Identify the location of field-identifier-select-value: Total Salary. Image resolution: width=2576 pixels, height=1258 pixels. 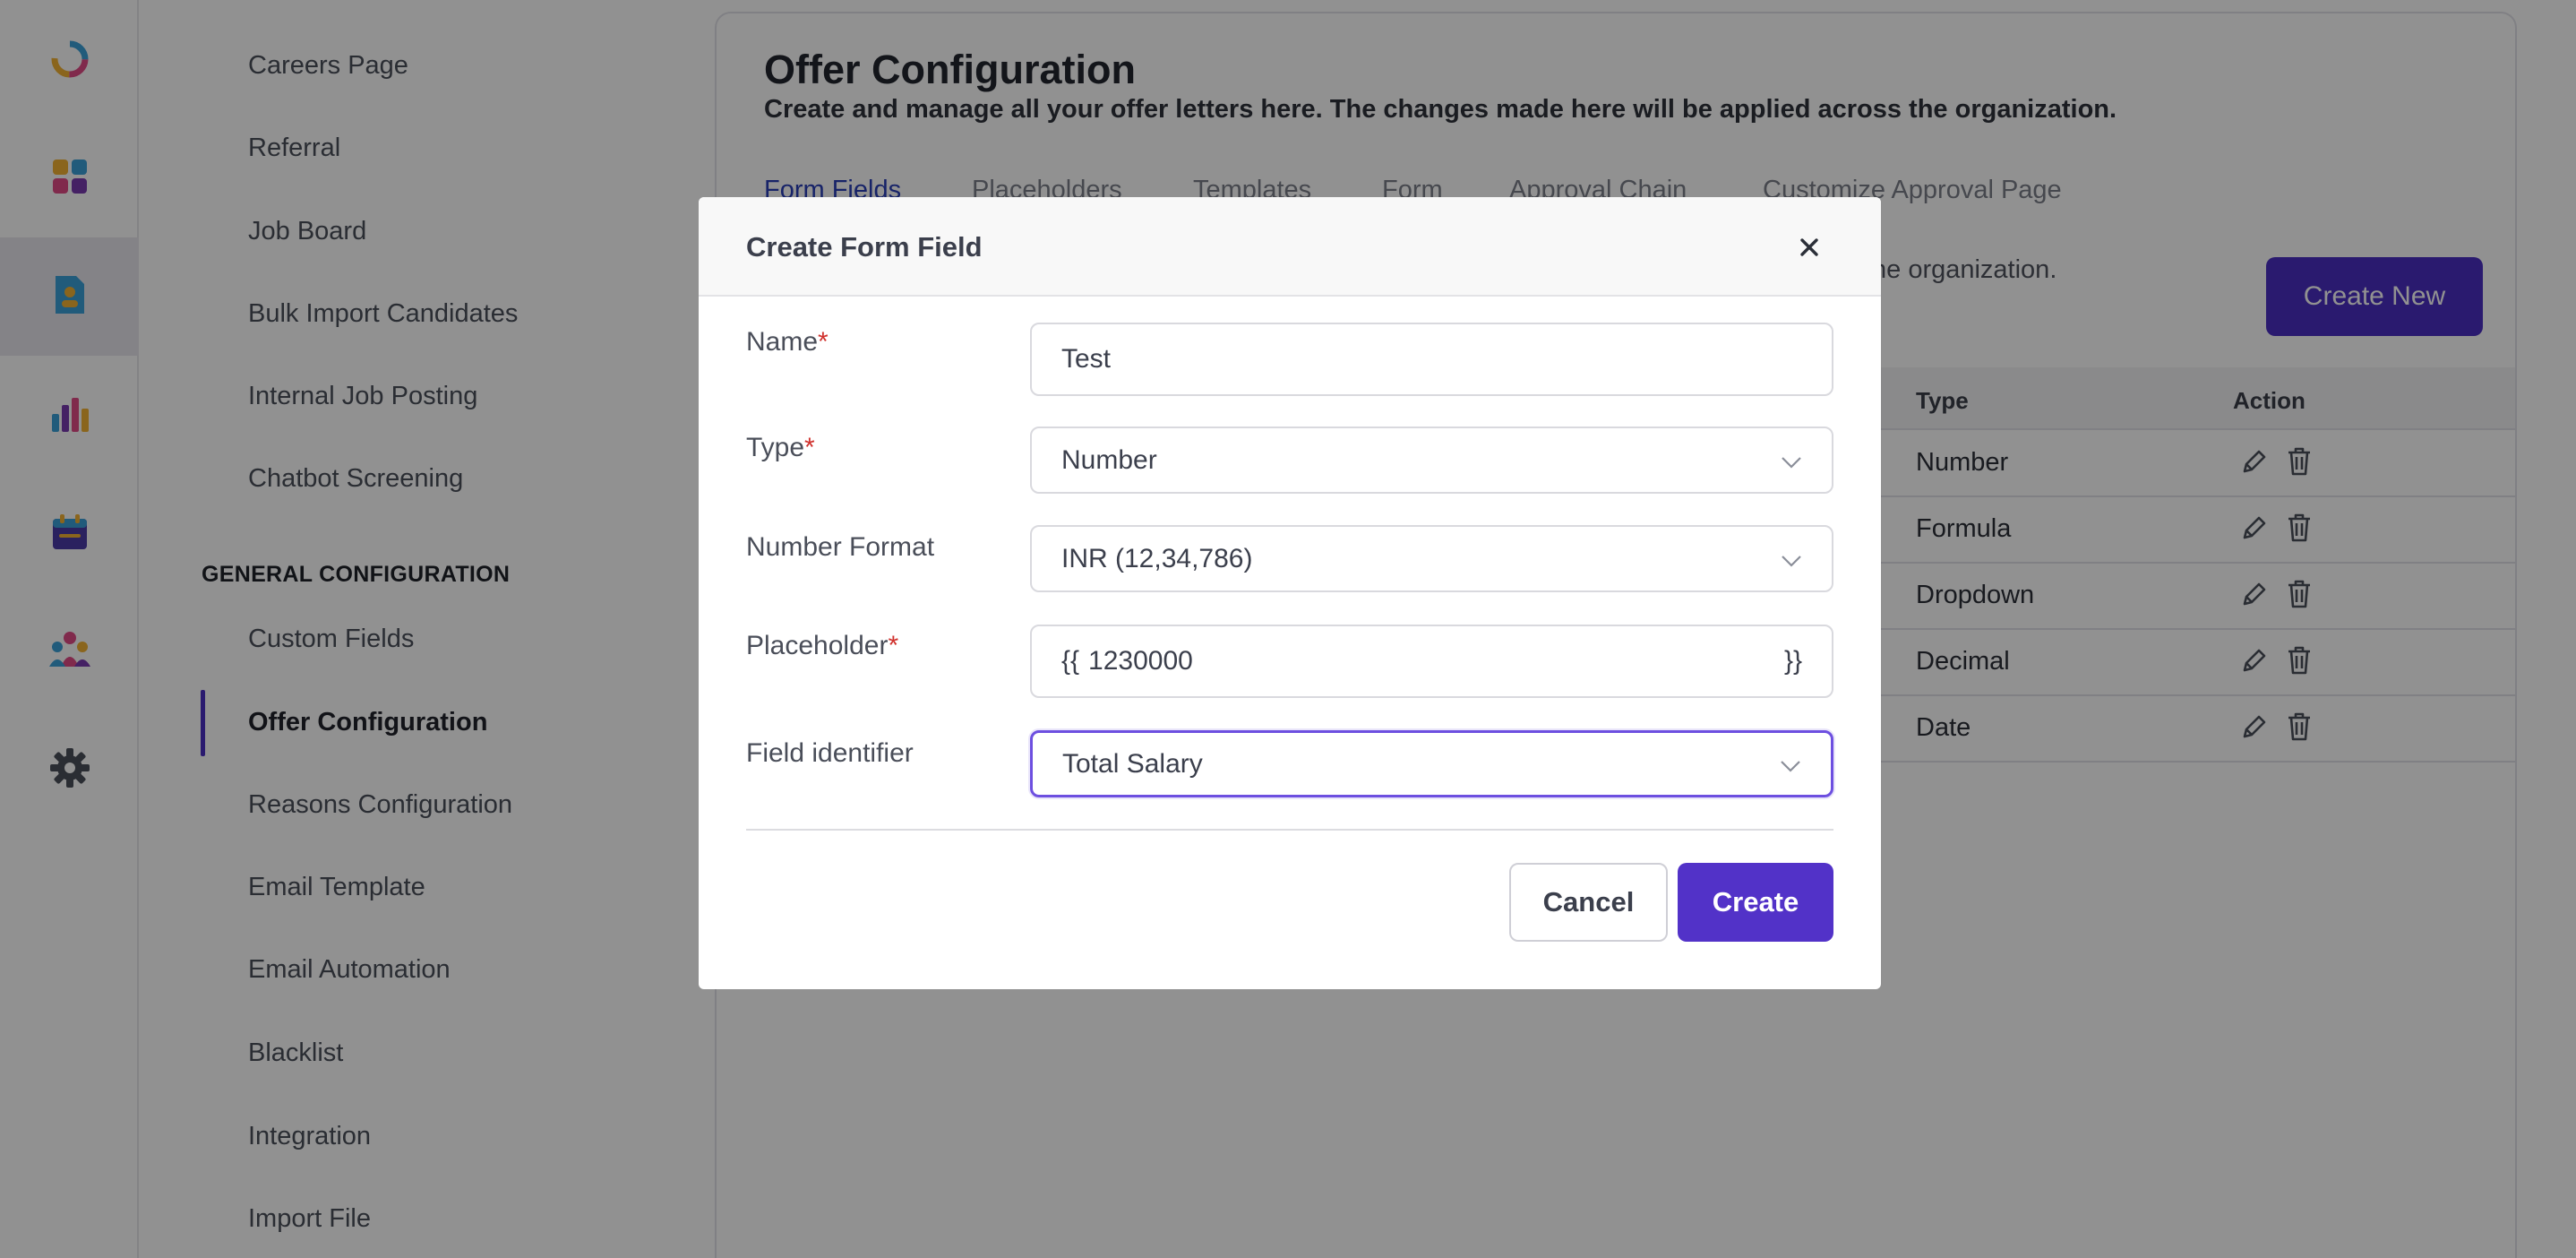
(1132, 763).